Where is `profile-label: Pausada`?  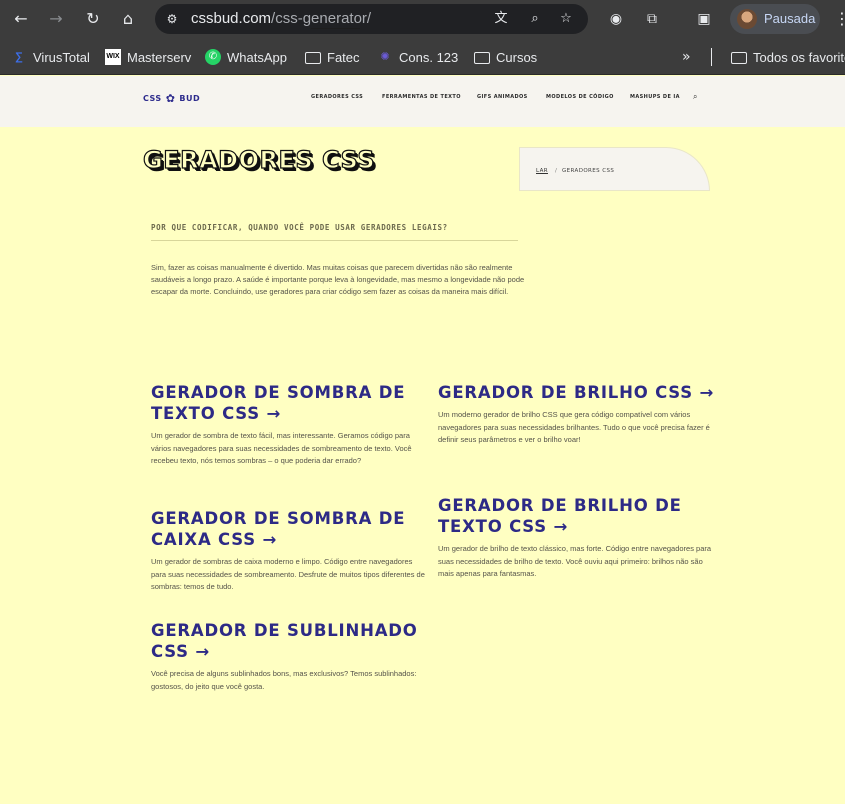
profile-label: Pausada is located at coordinates (790, 18).